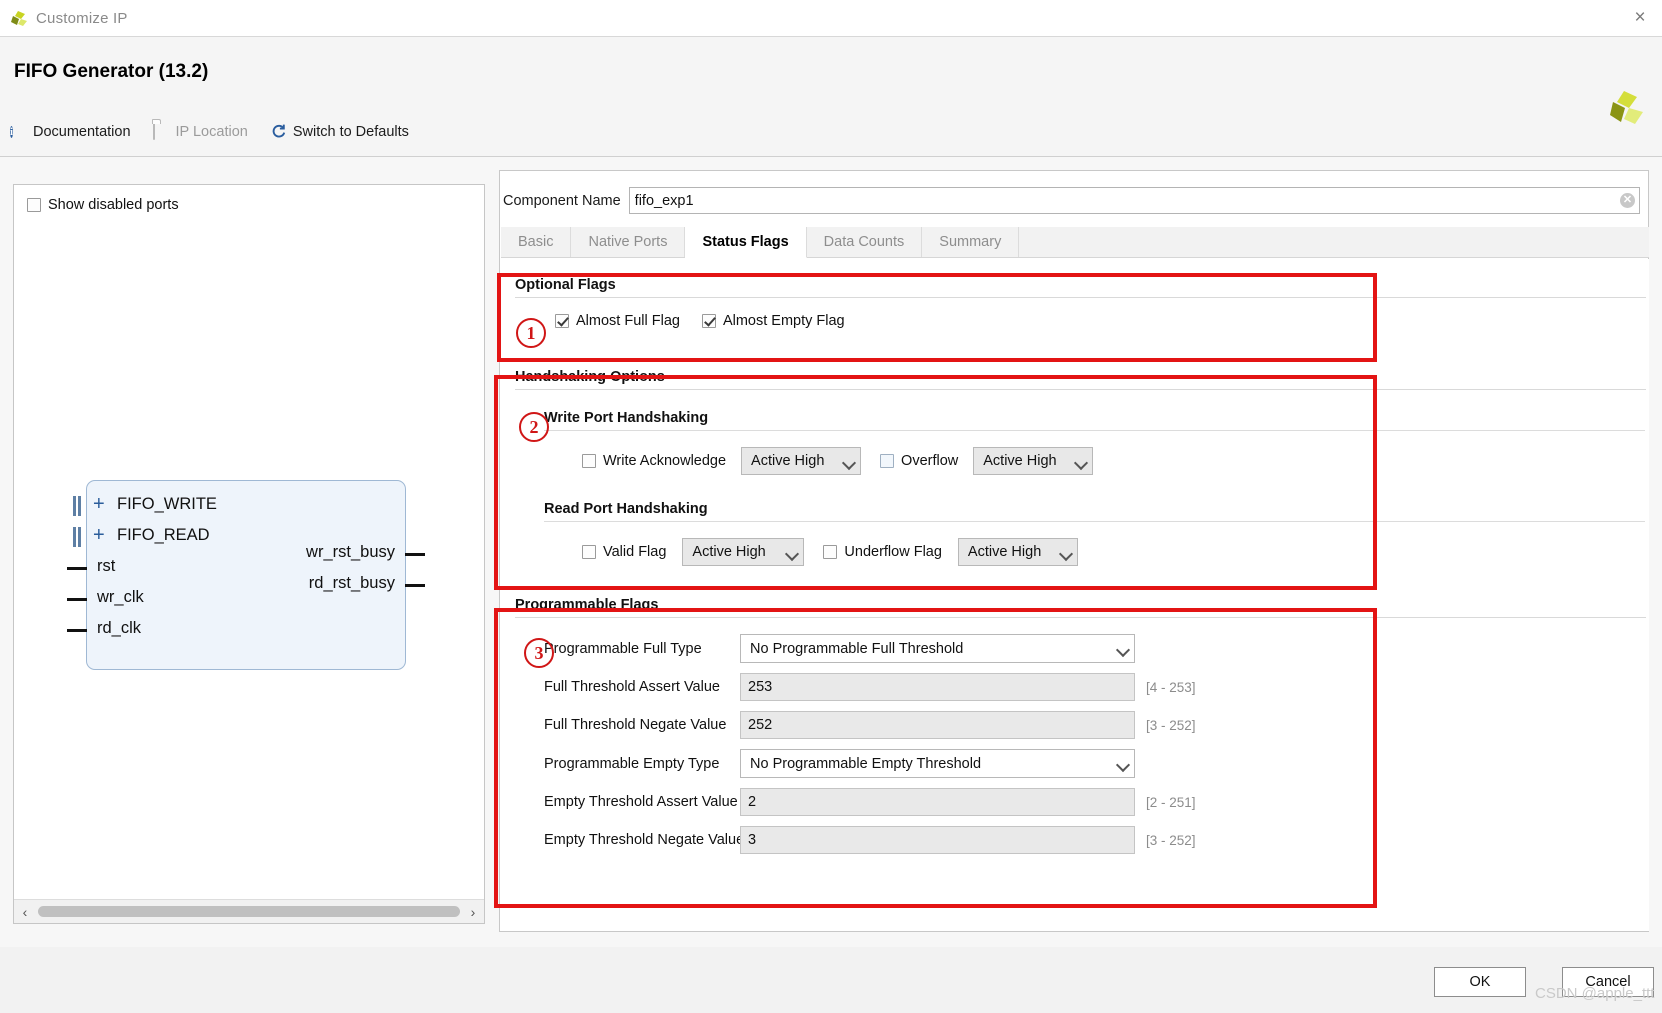  What do you see at coordinates (415, 554) in the screenshot?
I see `pin-line-wr-rst-busy` at bounding box center [415, 554].